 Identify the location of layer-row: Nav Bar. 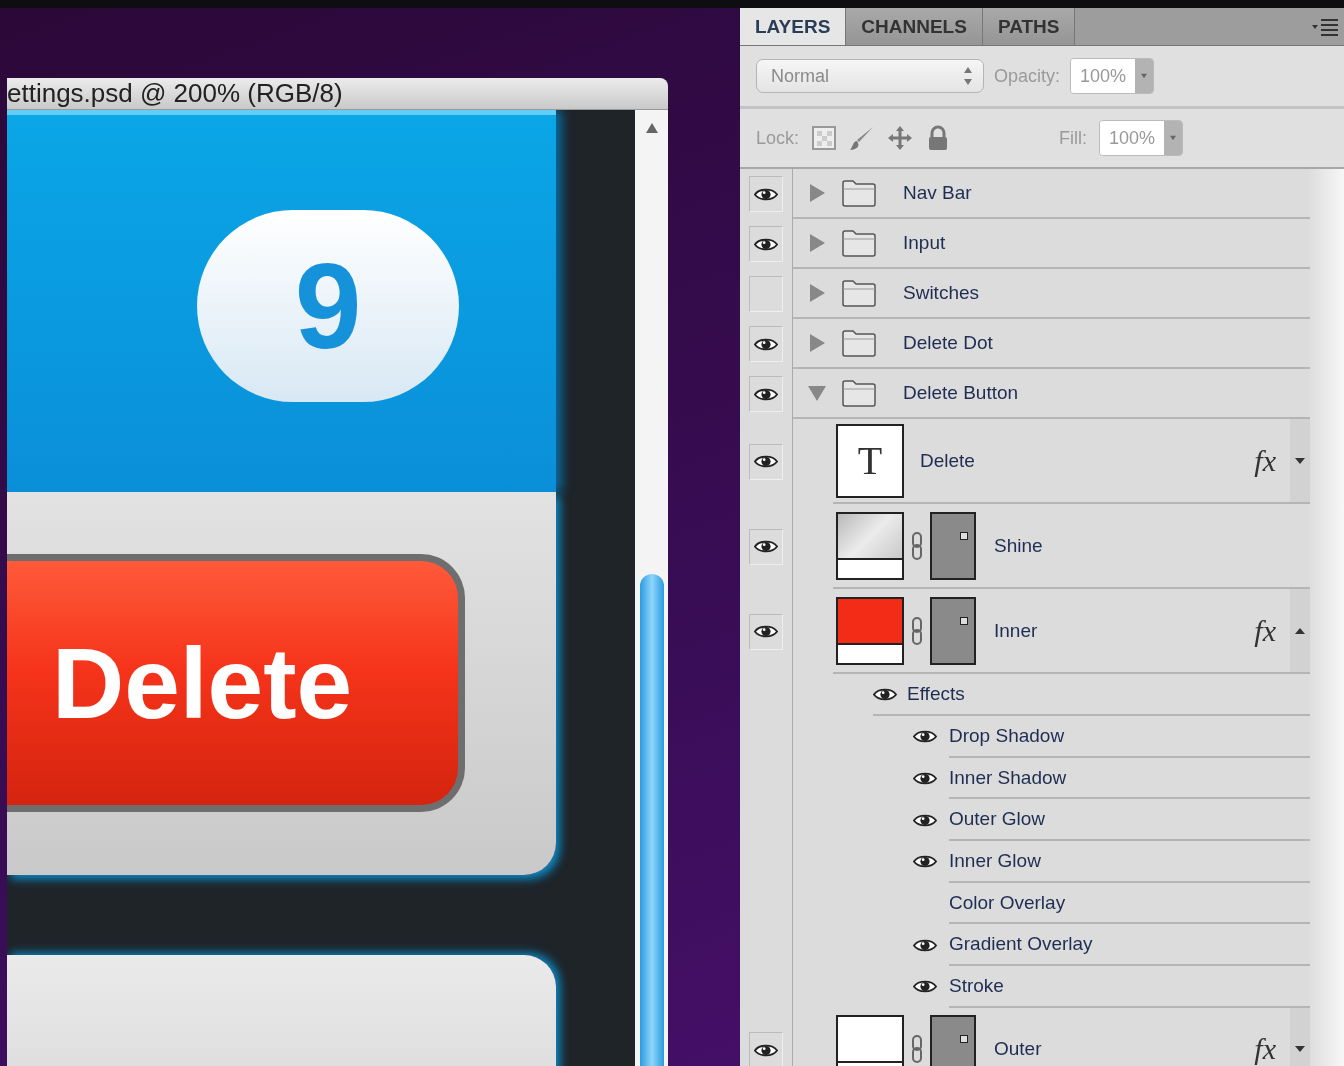
(1051, 194).